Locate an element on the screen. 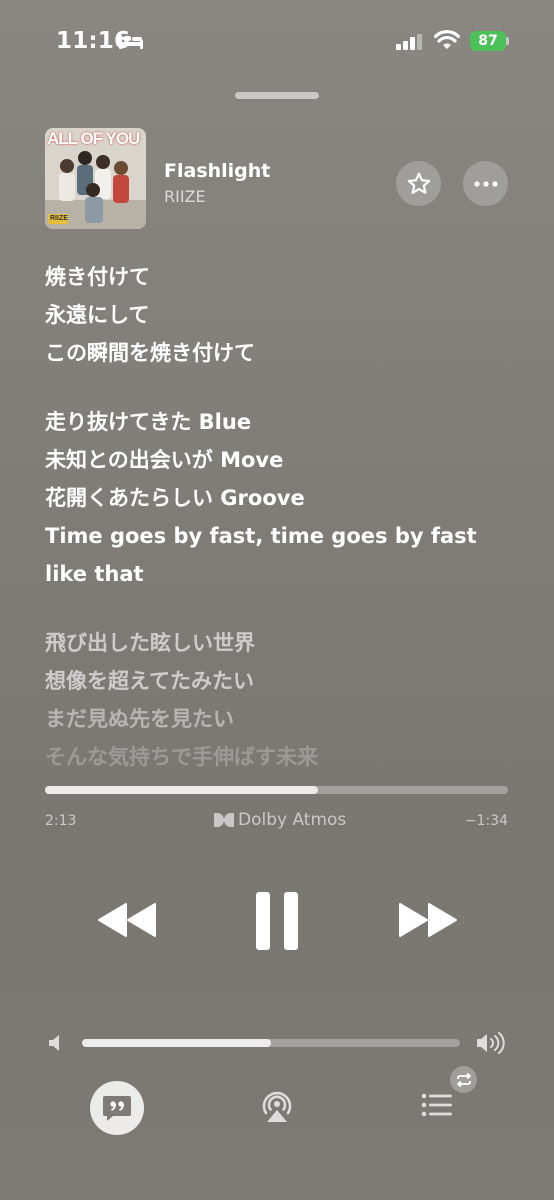  volume-level-fill is located at coordinates (176, 1043).